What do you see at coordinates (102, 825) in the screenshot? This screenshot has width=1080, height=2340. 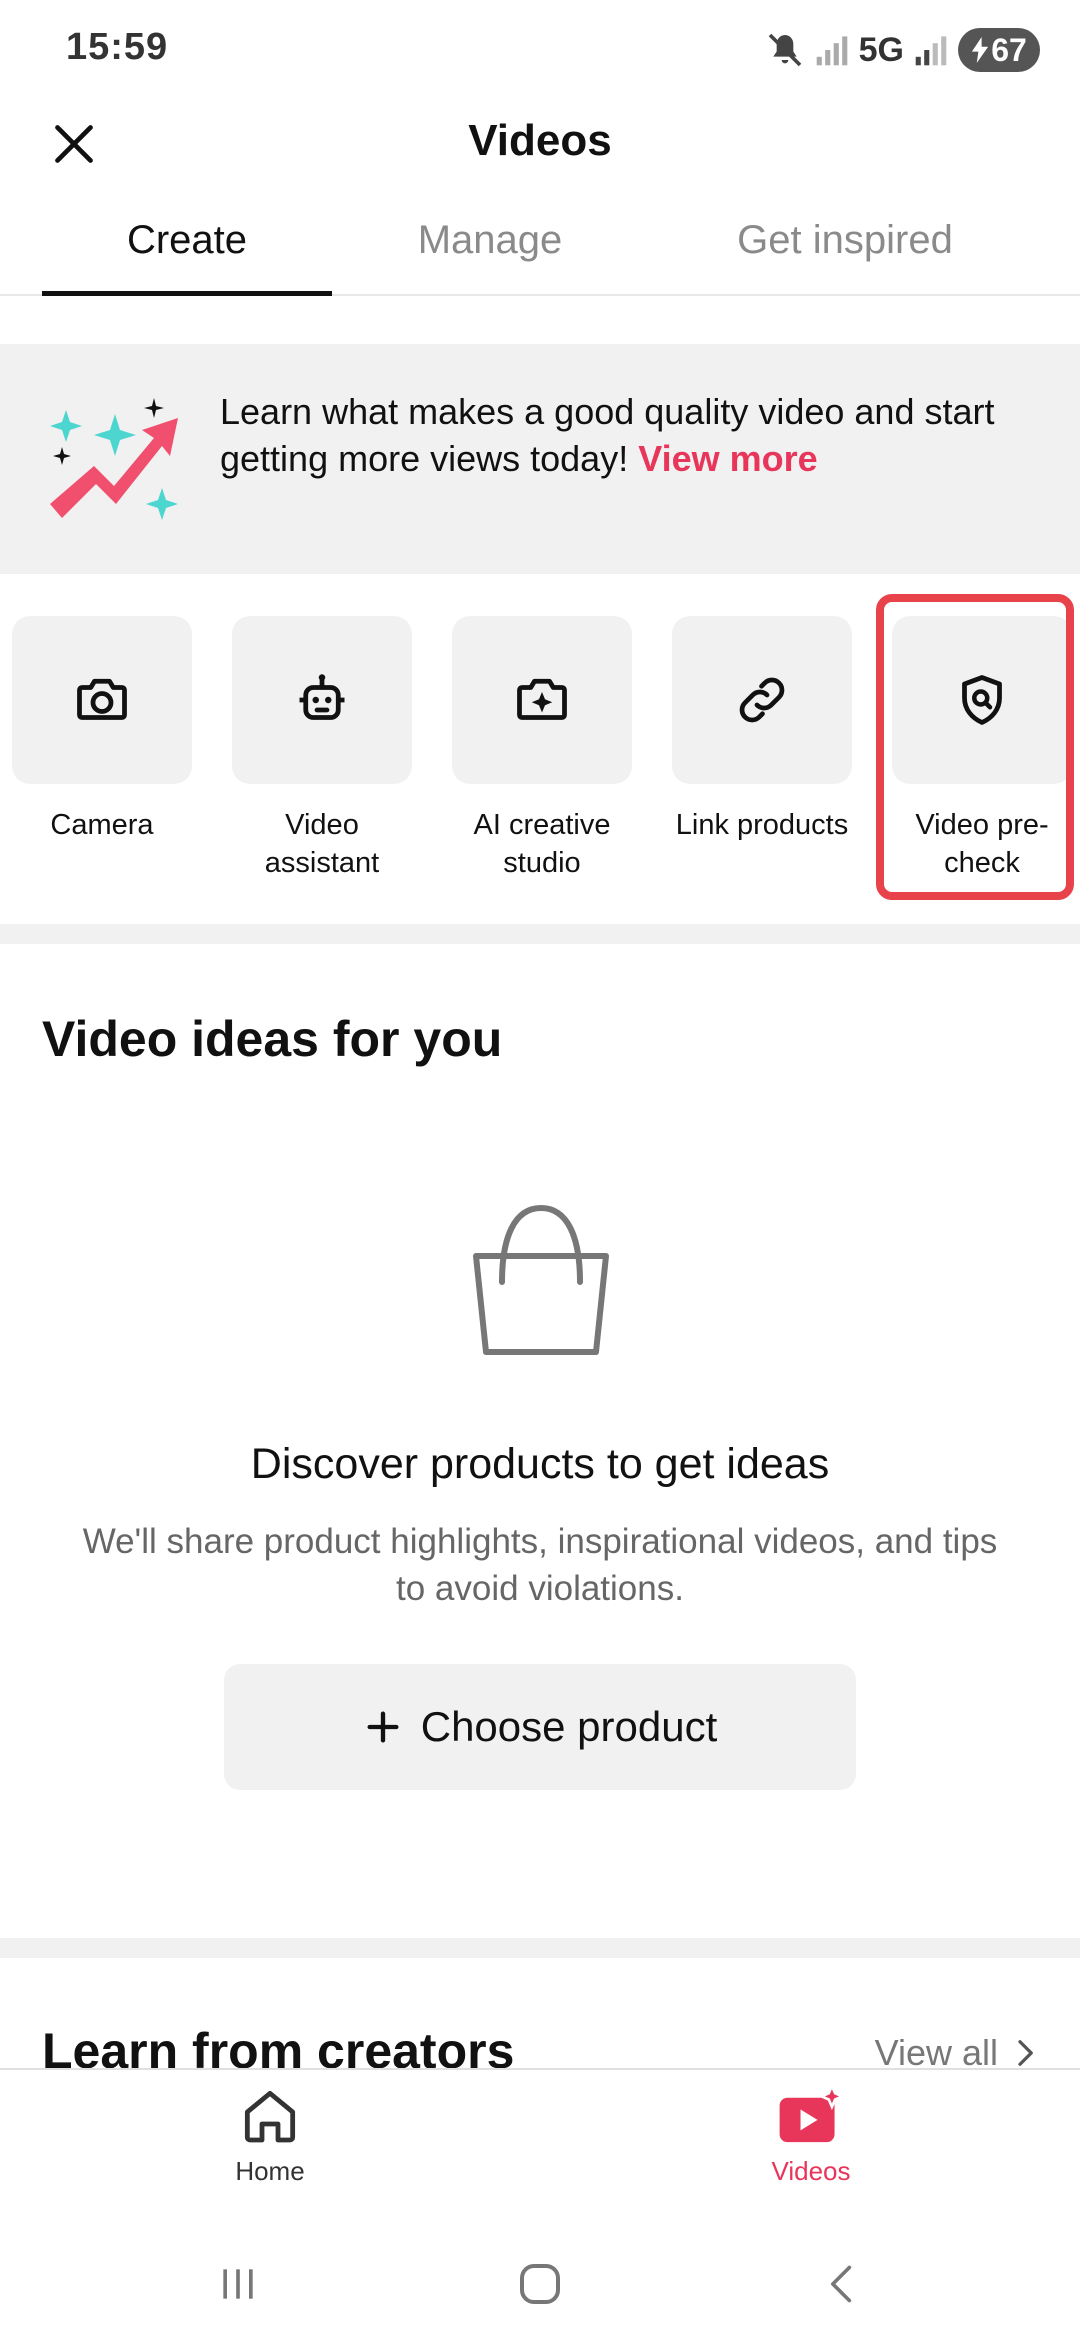 I see `tool-label: Camera` at bounding box center [102, 825].